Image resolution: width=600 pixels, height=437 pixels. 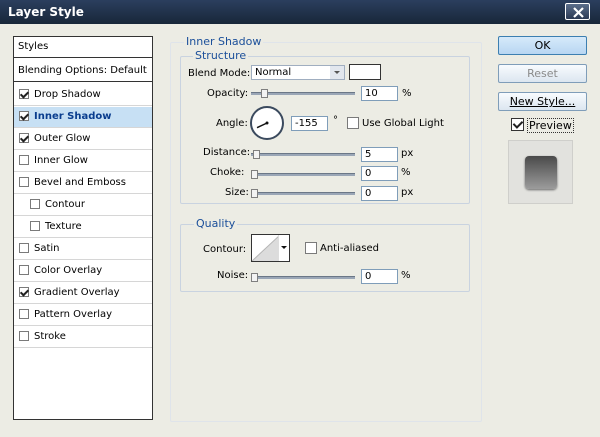 I want to click on size-input: 0, so click(x=379, y=193).